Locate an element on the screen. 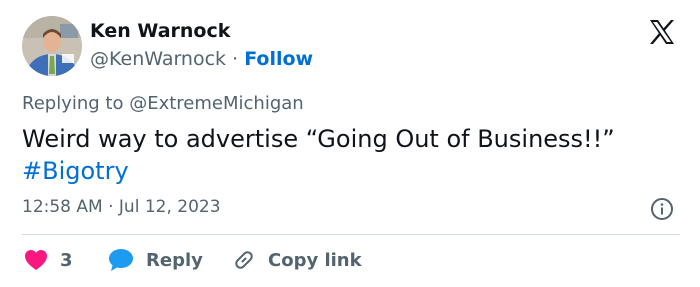 The height and width of the screenshot is (287, 700). copy-link-button: Copy link is located at coordinates (297, 260).